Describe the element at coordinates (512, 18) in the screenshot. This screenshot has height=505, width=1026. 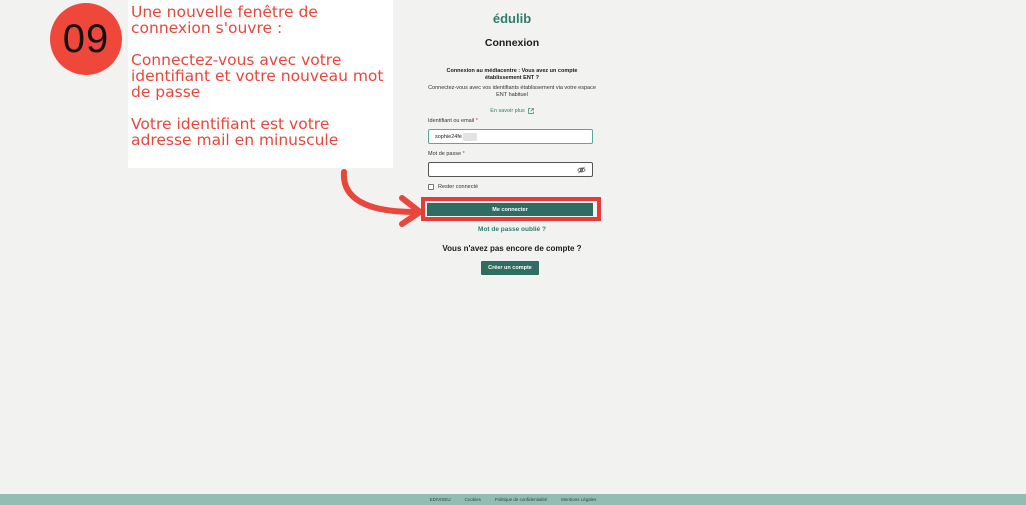
I see `edulib-logo: édulib` at that location.